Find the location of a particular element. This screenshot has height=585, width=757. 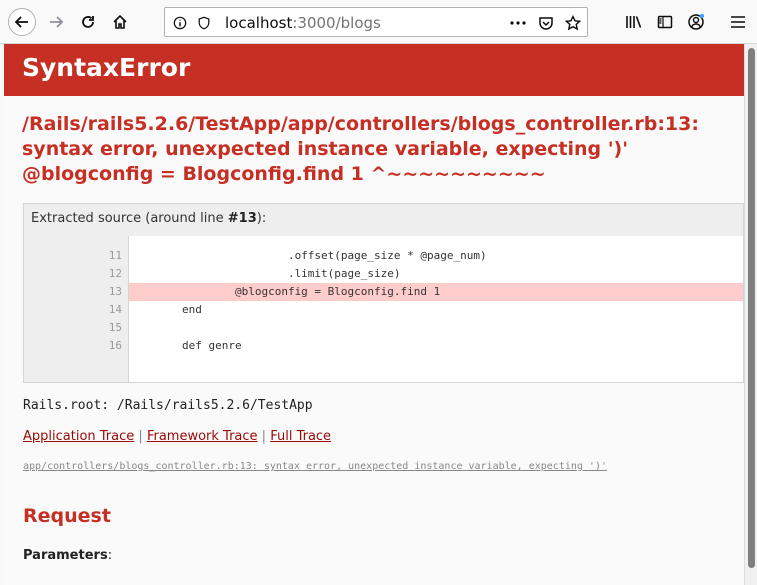

library-button is located at coordinates (634, 22).